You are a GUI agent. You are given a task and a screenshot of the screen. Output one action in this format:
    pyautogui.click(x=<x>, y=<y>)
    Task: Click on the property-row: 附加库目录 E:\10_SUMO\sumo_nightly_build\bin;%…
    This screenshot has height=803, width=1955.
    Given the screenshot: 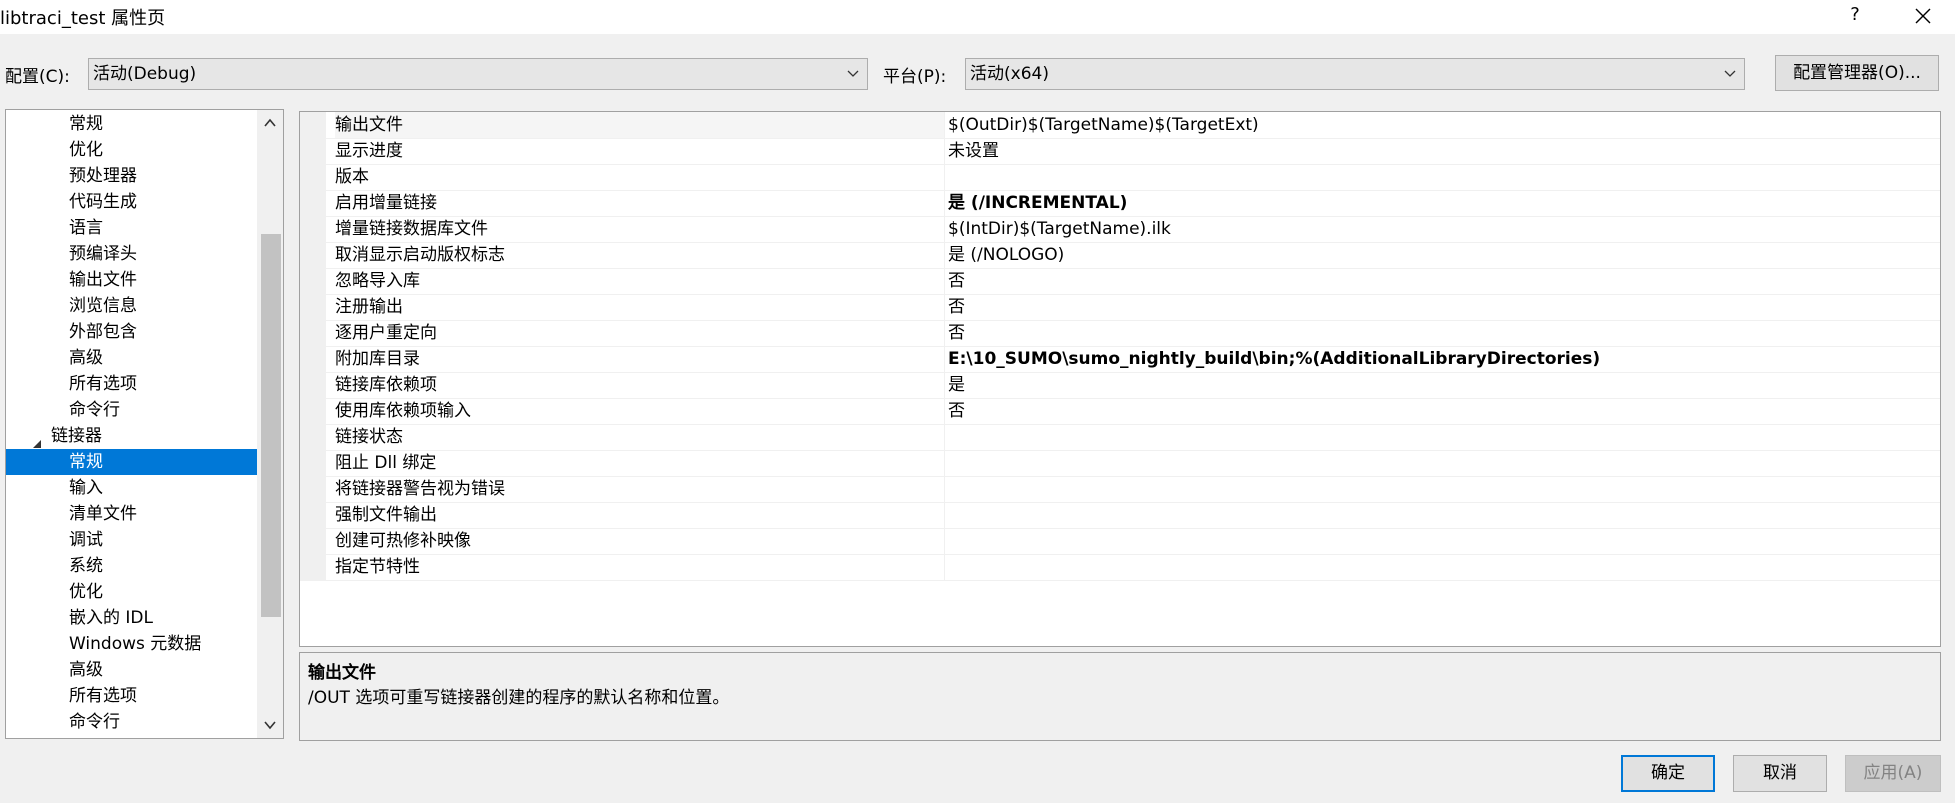 What is the action you would take?
    pyautogui.click(x=1120, y=359)
    